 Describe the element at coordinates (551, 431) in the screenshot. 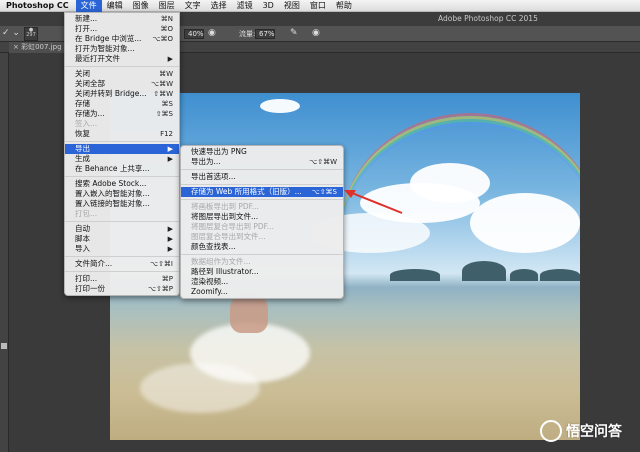

I see `watermark-logo-icon` at that location.